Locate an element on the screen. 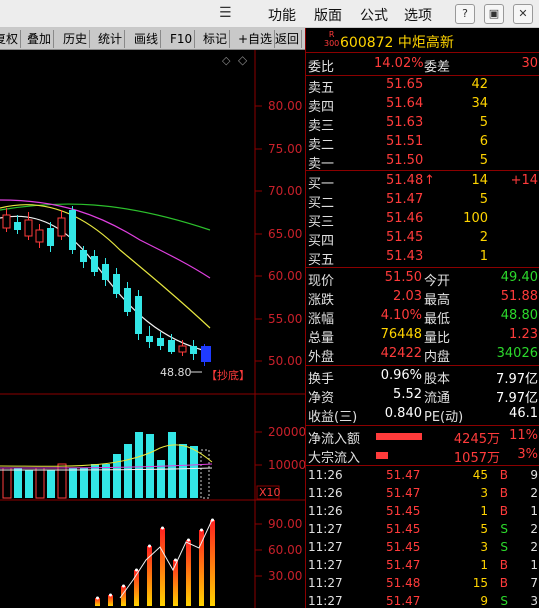 Image resolution: width=539 pixels, height=608 pixels. price-tick: 55.00 is located at coordinates (285, 319).